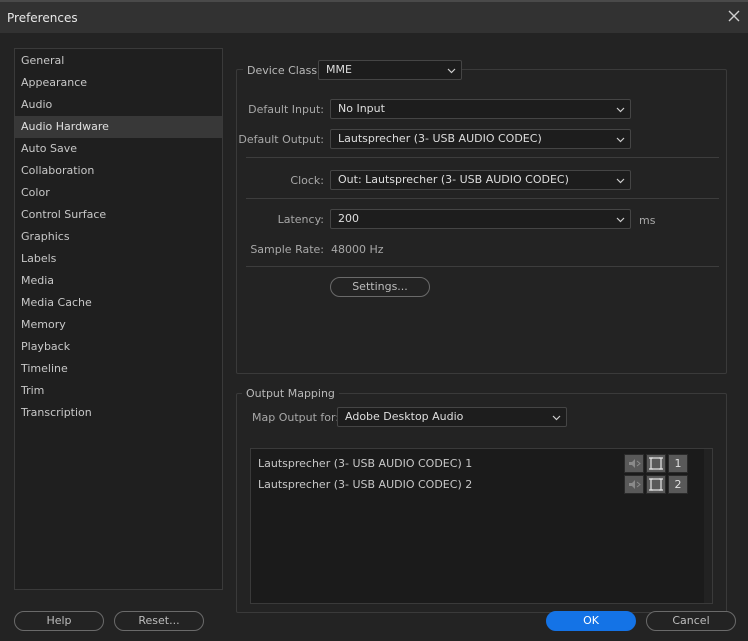 Image resolution: width=748 pixels, height=641 pixels. Describe the element at coordinates (118, 127) in the screenshot. I see `sidebar-item-audio-hardware: Audio Hardware` at that location.